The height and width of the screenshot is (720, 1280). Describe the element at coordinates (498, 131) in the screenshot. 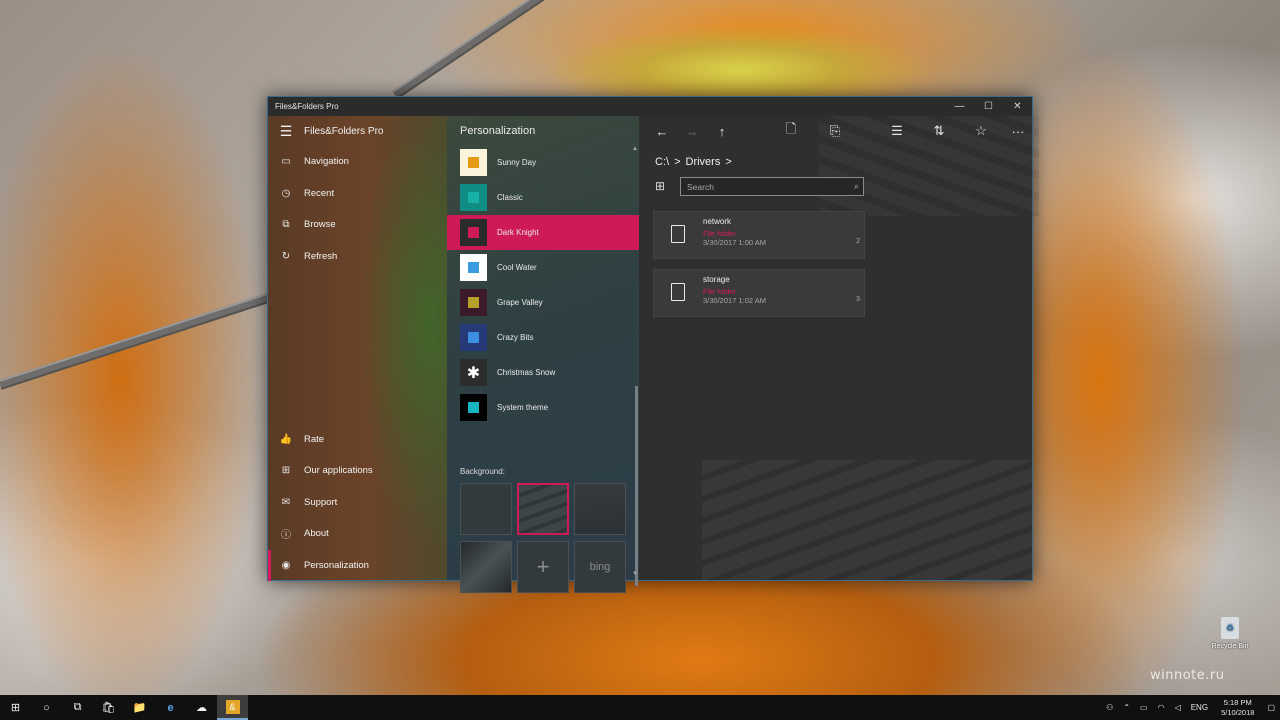

I see `pane-title: Personalization` at that location.